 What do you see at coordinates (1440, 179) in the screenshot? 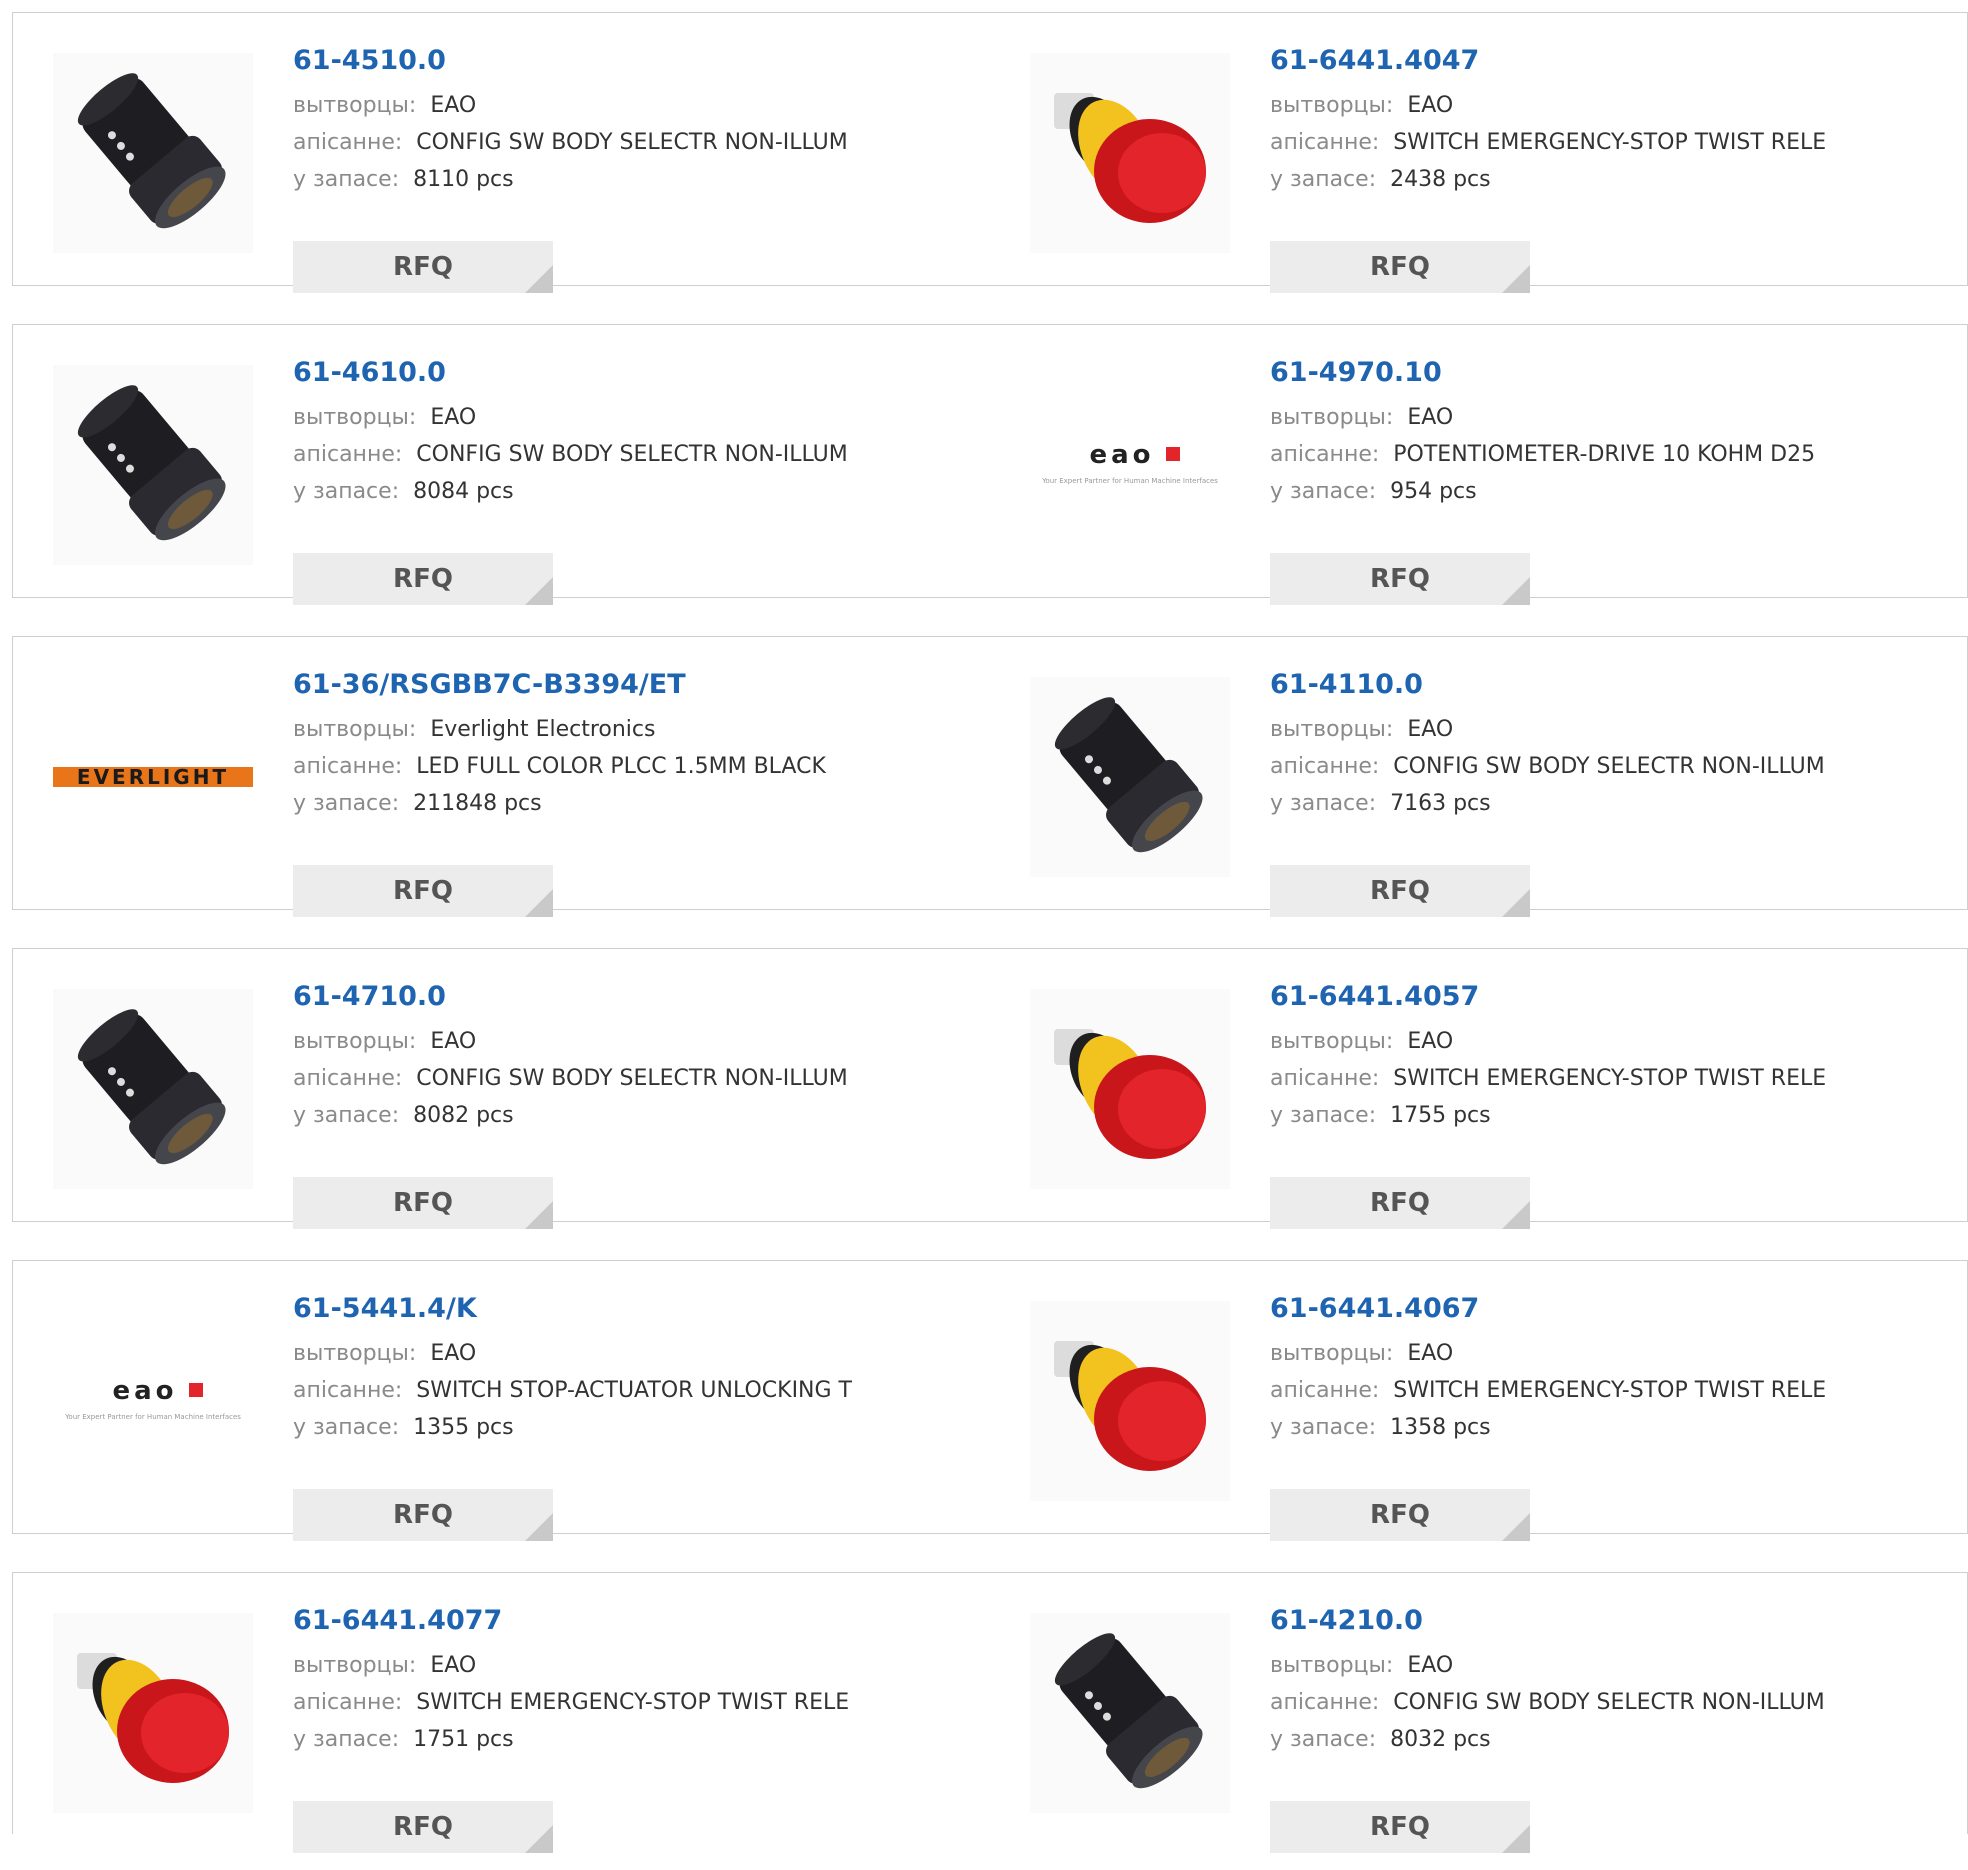
I see `stock-value: 2438 pcs` at bounding box center [1440, 179].